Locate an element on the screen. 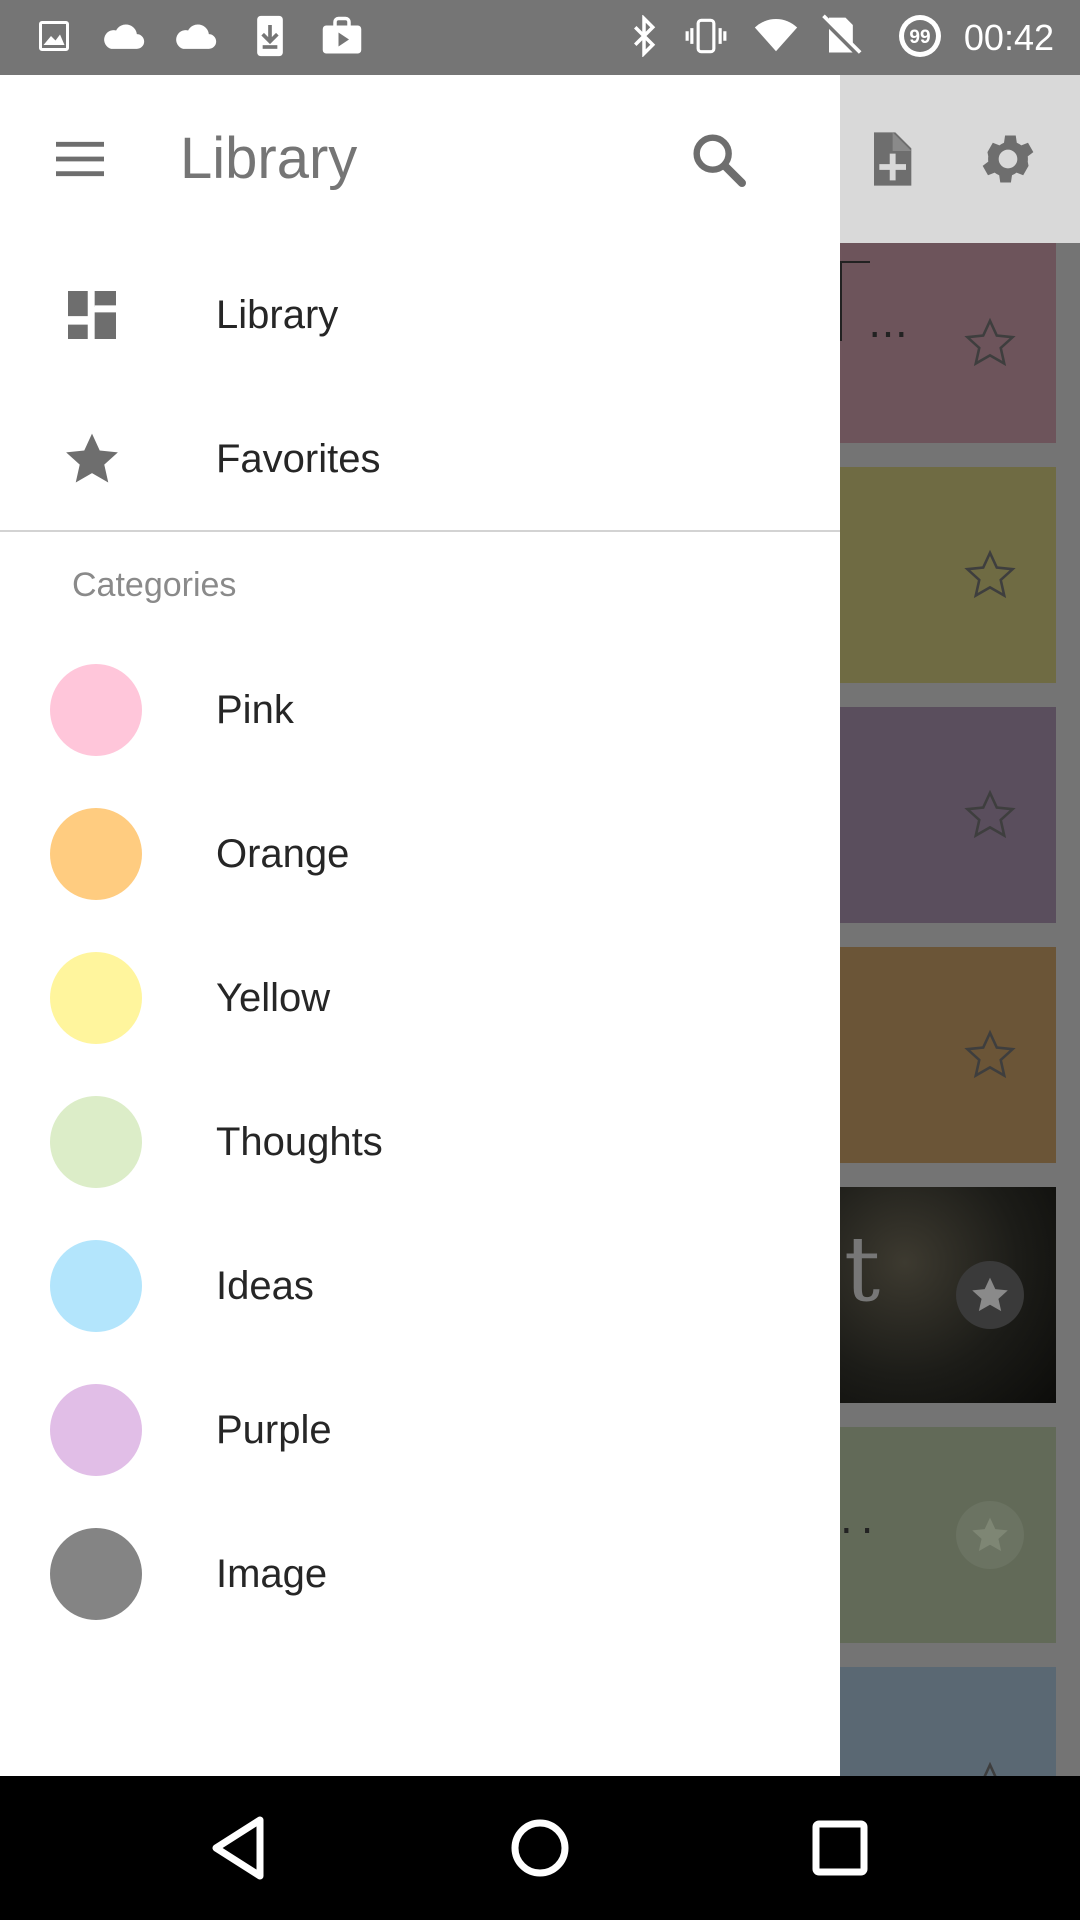 This screenshot has height=1920, width=1080. note-card: t is located at coordinates (948, 1295).